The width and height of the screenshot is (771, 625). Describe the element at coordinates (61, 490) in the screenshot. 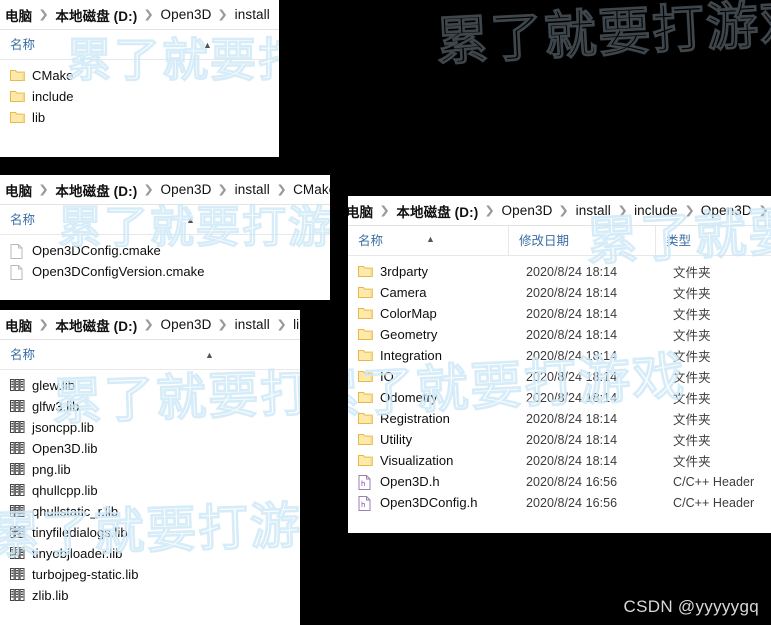

I see `file-name: qhullcpp.lib` at that location.